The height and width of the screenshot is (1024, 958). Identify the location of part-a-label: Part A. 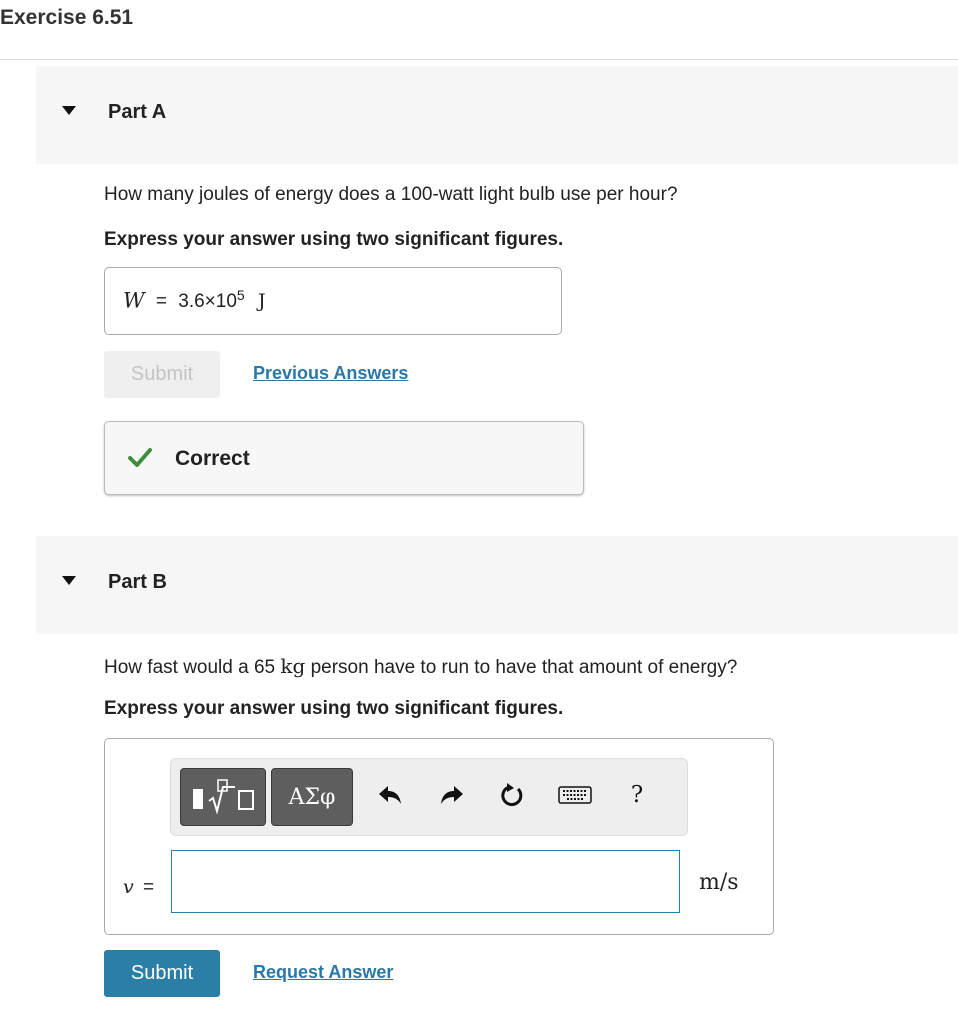
(137, 112).